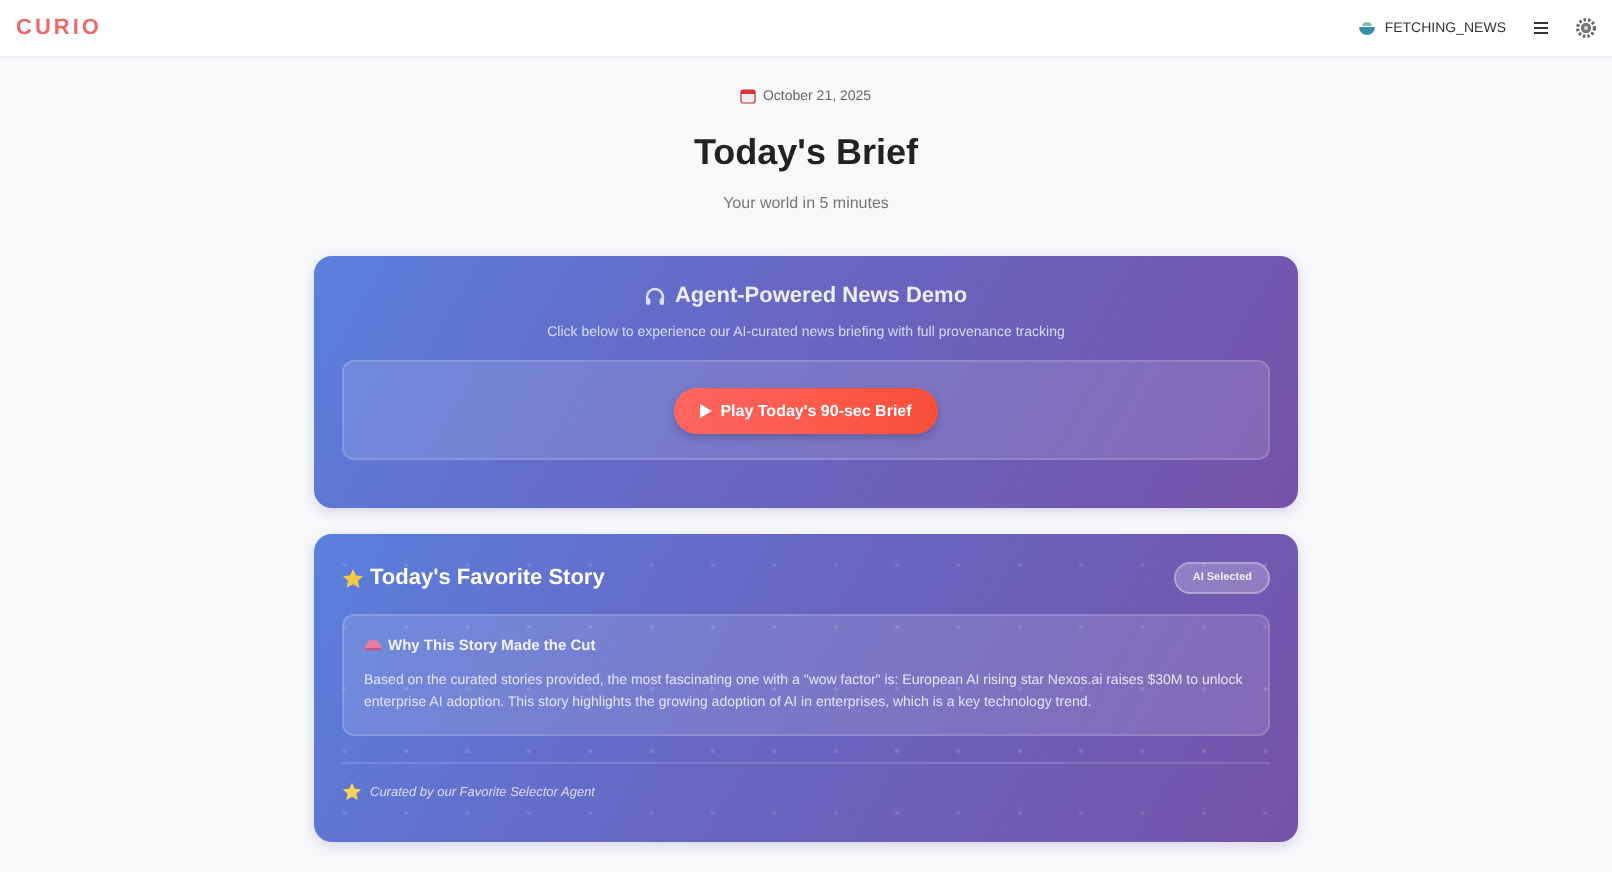 The height and width of the screenshot is (872, 1612). What do you see at coordinates (748, 96) in the screenshot?
I see `calendar-icon` at bounding box center [748, 96].